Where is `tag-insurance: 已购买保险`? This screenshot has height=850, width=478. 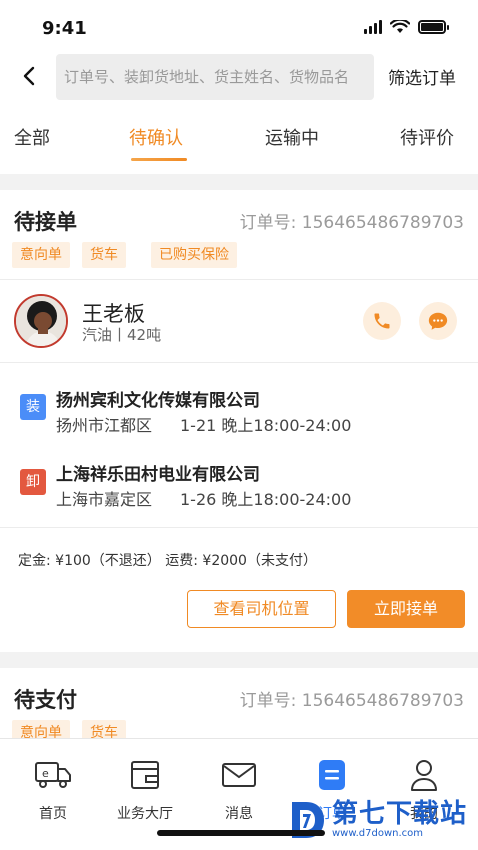 tag-insurance: 已购买保险 is located at coordinates (194, 255).